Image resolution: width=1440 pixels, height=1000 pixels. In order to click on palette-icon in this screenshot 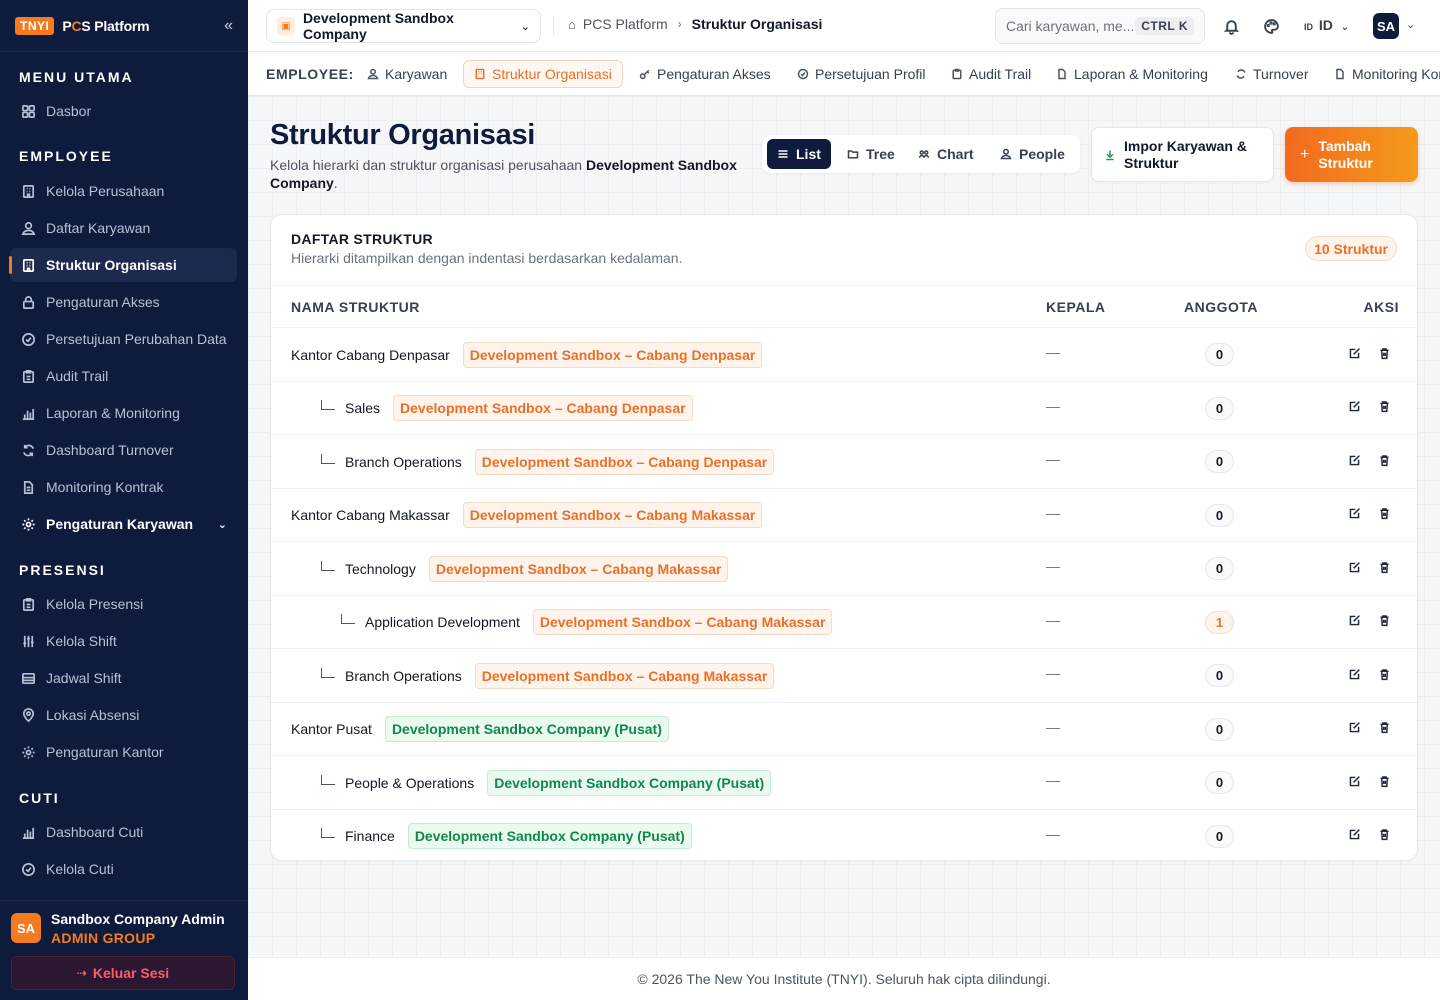, I will do `click(1271, 26)`.